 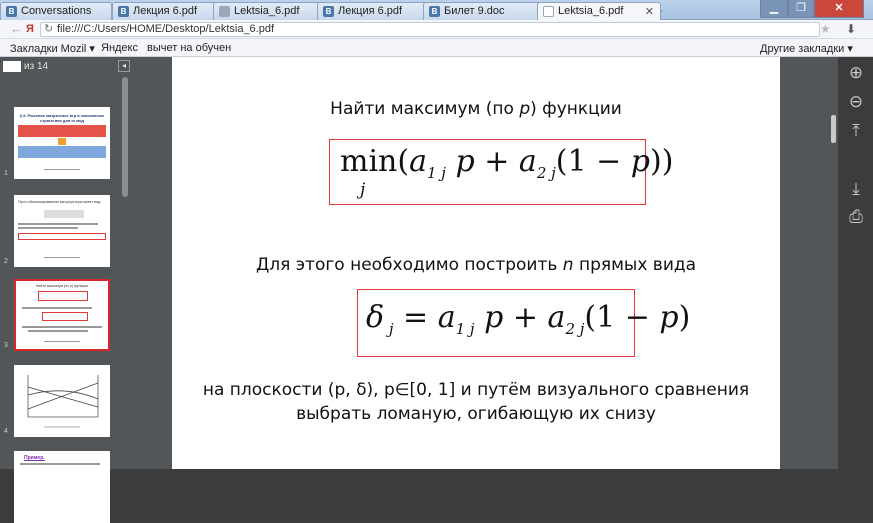 I want to click on thumbnail-page-3-selected: Найти максимум (по p) функции, so click(x=62, y=315).